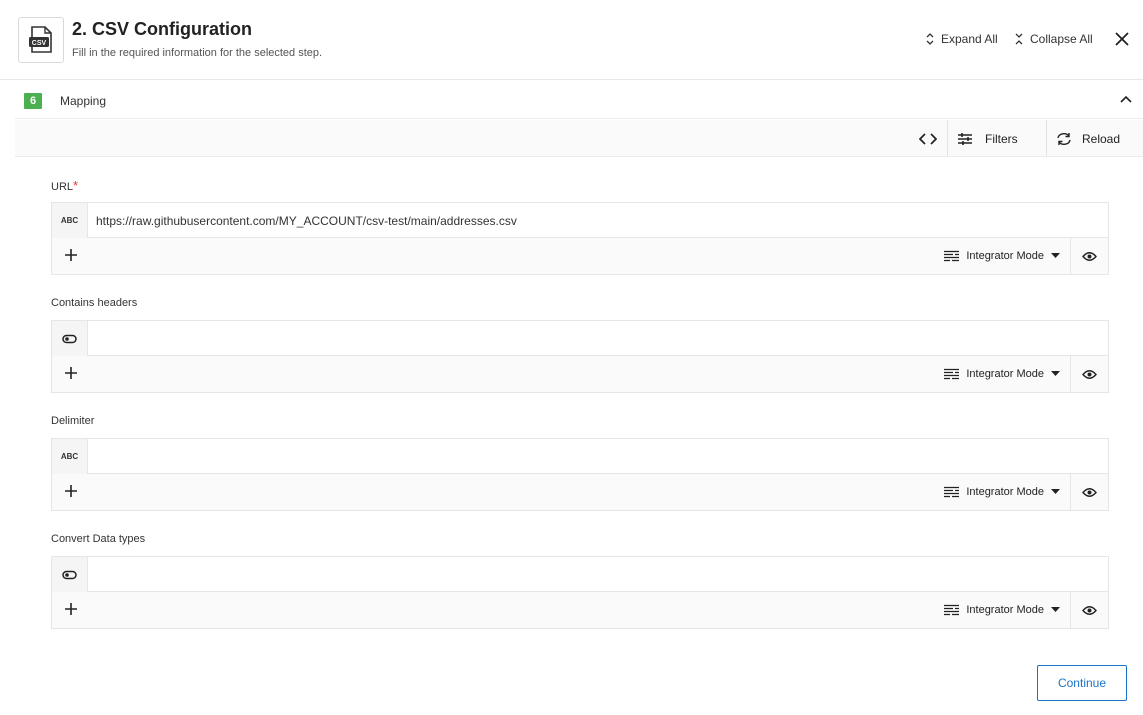 The image size is (1143, 715). I want to click on reload-button: Reload, so click(1088, 138).